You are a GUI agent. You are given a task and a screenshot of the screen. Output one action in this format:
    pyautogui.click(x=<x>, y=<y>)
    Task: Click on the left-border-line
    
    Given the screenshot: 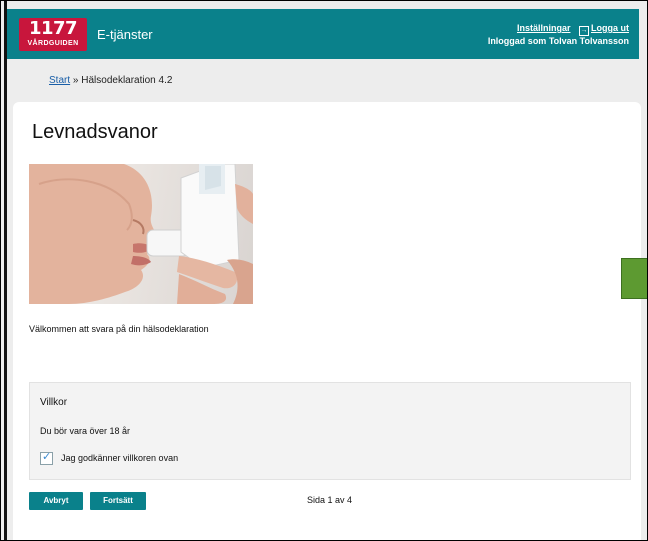 What is the action you would take?
    pyautogui.click(x=5, y=270)
    